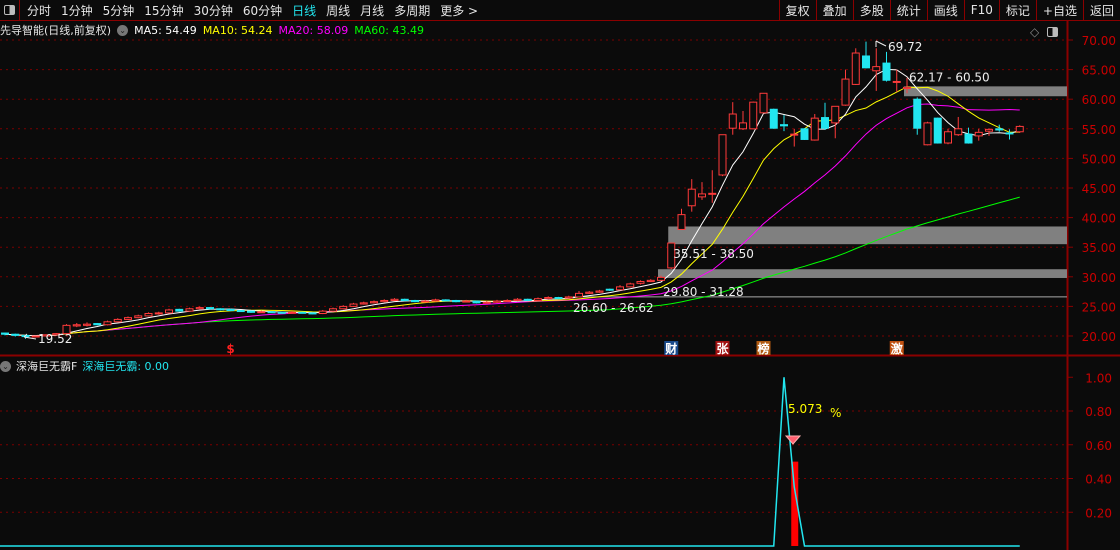  What do you see at coordinates (797, 10) in the screenshot?
I see `toolbar-button-0: 复权` at bounding box center [797, 10].